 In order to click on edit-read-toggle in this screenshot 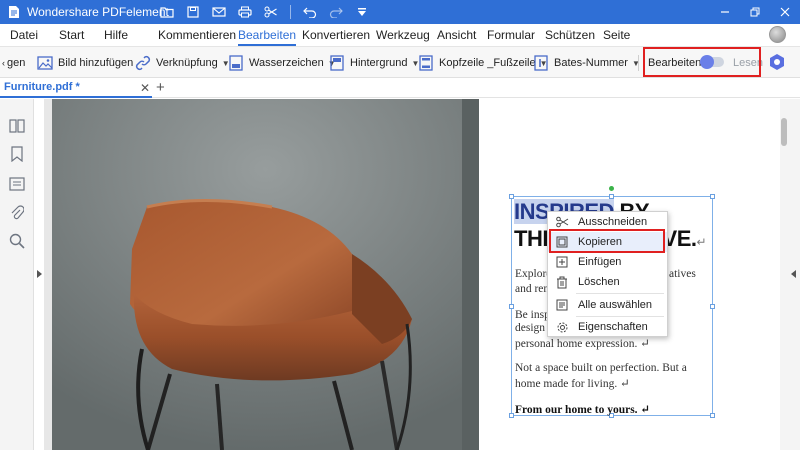, I will do `click(712, 62)`.